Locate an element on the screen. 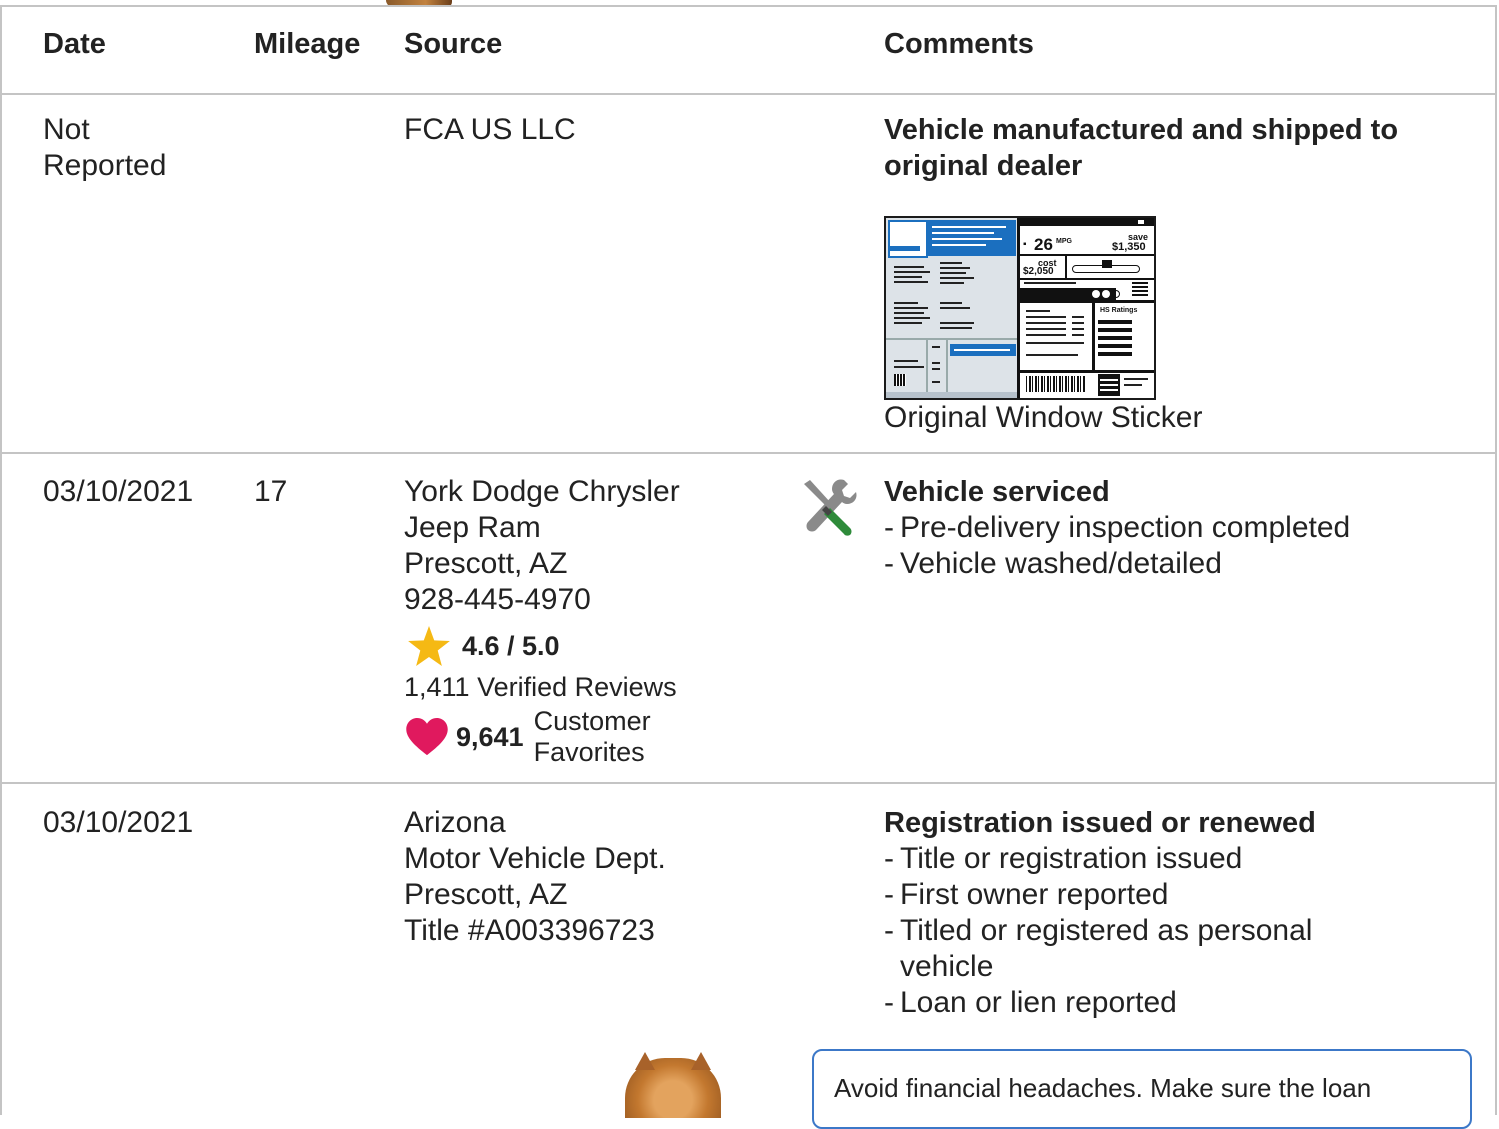 Image resolution: width=1499 pixels, height=1129 pixels. dealer-name-cont: Jeep Ram is located at coordinates (542, 528).